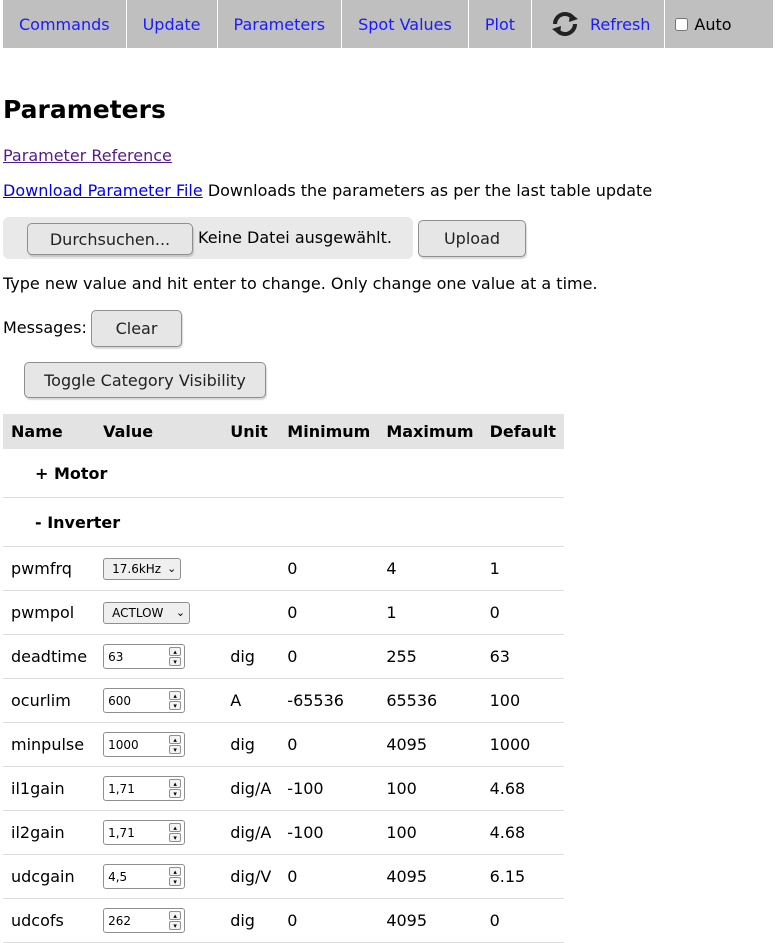 The image size is (779, 943). I want to click on toggle-category-visibility-button: Toggle Category Visibility, so click(145, 380).